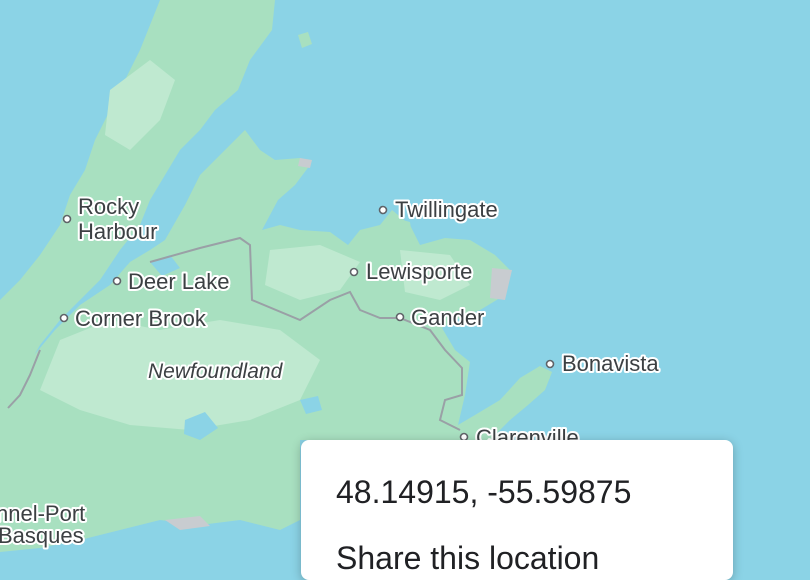 The height and width of the screenshot is (580, 810). I want to click on location-popup: 48.14915, -55.59875 Share this location, so click(517, 510).